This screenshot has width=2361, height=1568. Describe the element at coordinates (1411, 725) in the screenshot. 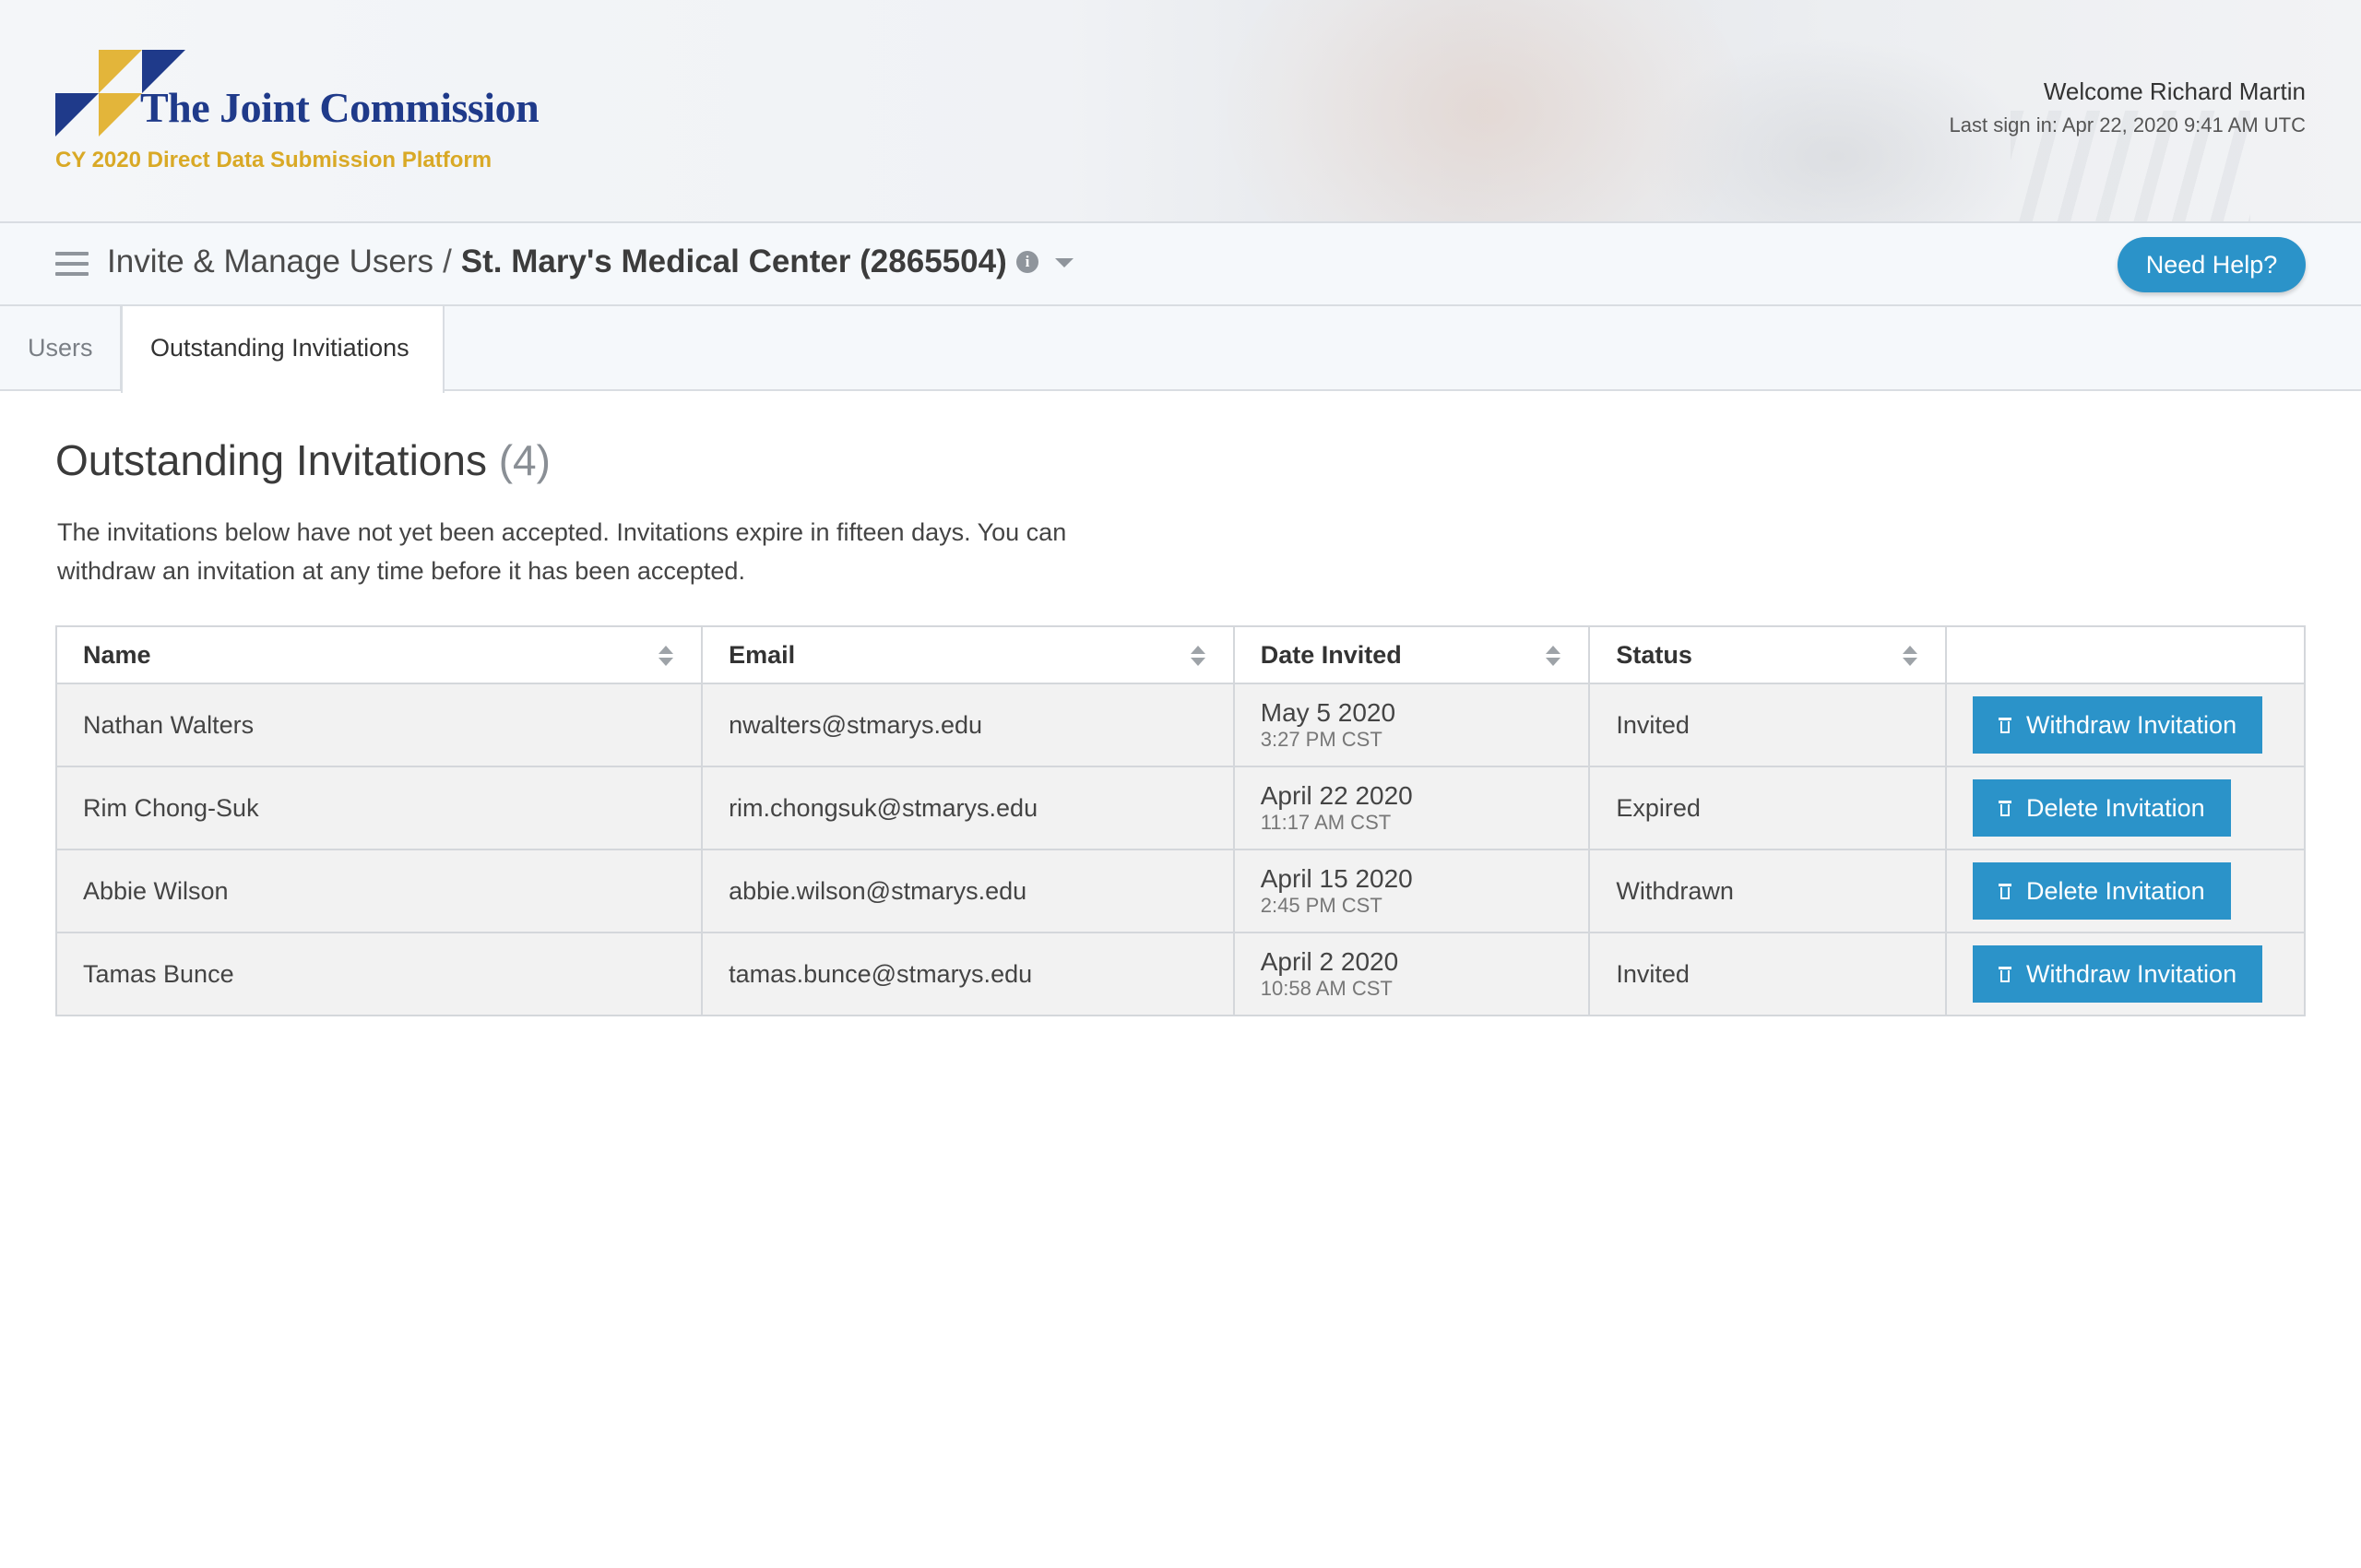

I see `cell-date-invited: May 5 2020 3:27 PM CST` at that location.